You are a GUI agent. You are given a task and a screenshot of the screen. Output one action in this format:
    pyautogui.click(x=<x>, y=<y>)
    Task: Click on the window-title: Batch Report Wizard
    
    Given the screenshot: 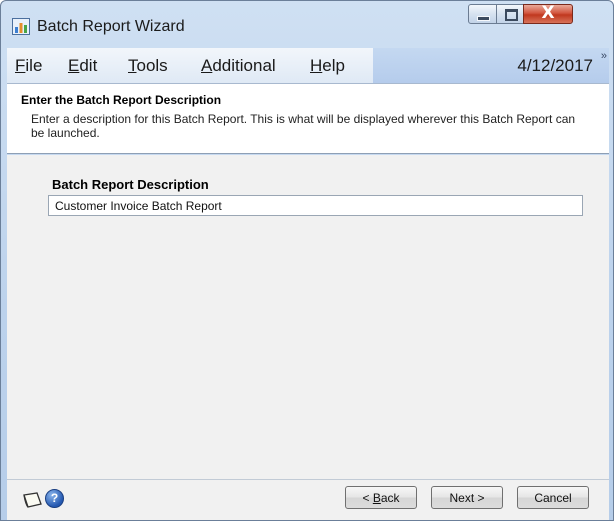 What is the action you would take?
    pyautogui.click(x=111, y=26)
    